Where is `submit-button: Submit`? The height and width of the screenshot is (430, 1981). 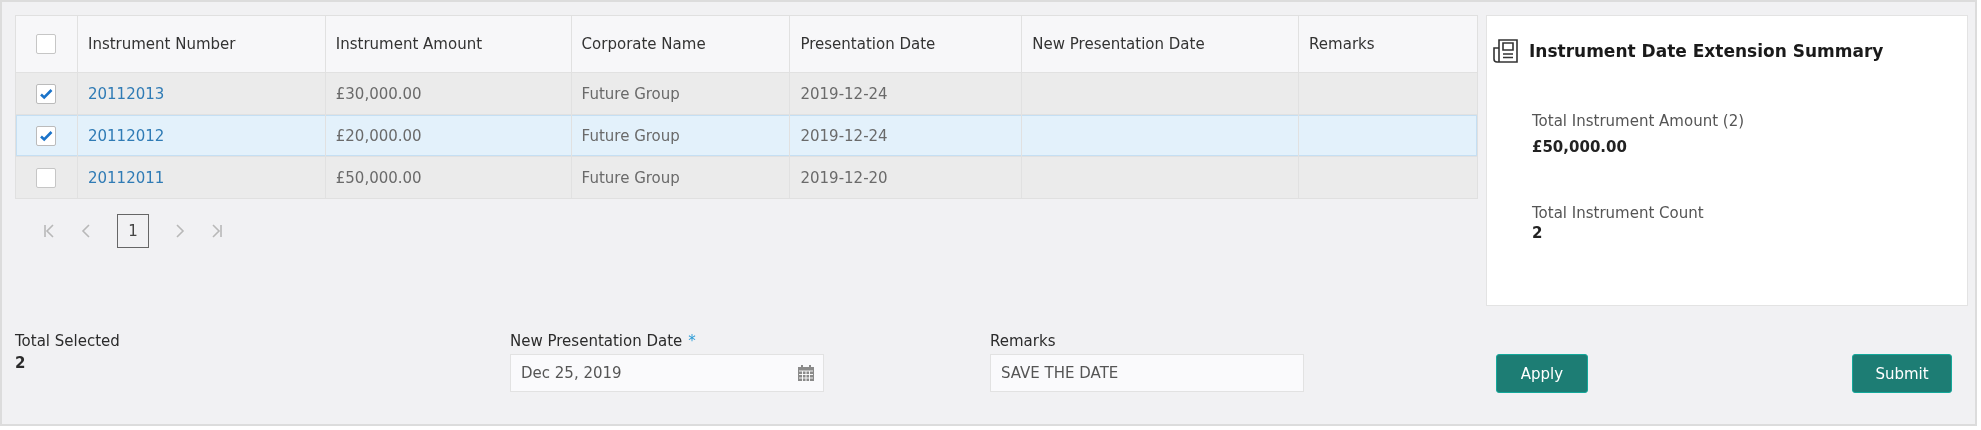 submit-button: Submit is located at coordinates (1902, 373).